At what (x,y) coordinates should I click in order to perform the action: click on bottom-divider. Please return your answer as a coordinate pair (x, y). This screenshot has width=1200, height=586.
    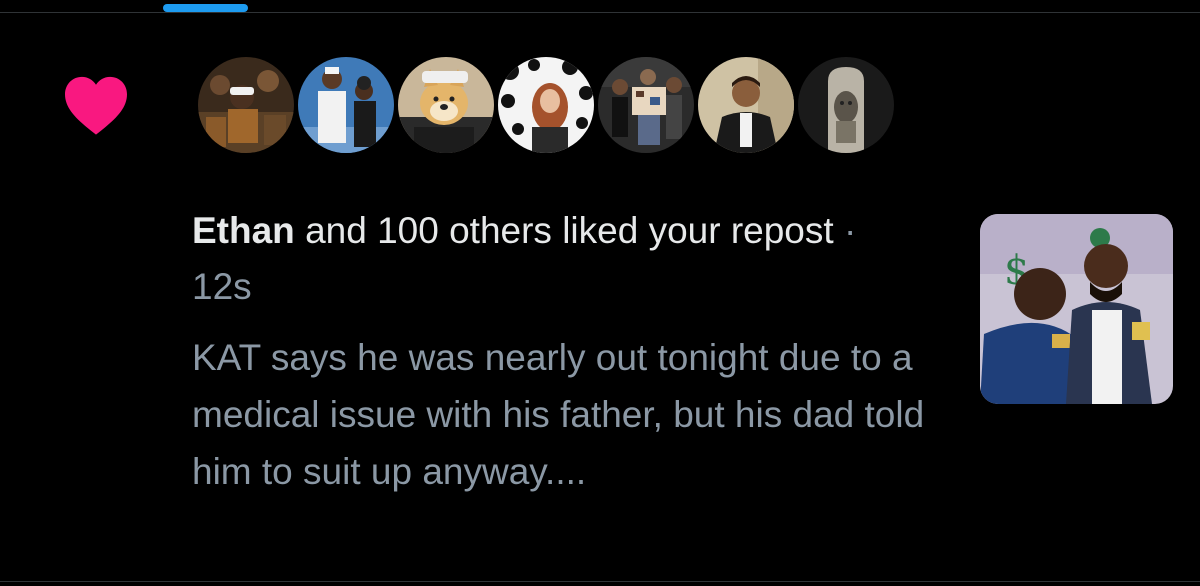
    Looking at the image, I should click on (600, 581).